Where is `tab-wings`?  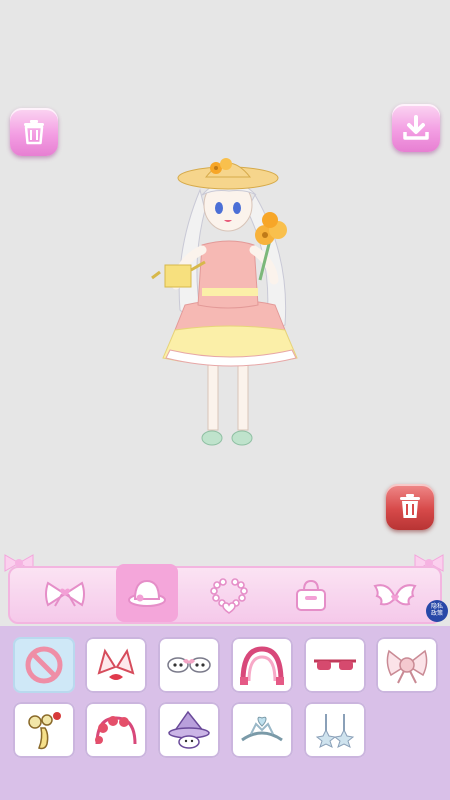
tab-wings is located at coordinates (393, 593).